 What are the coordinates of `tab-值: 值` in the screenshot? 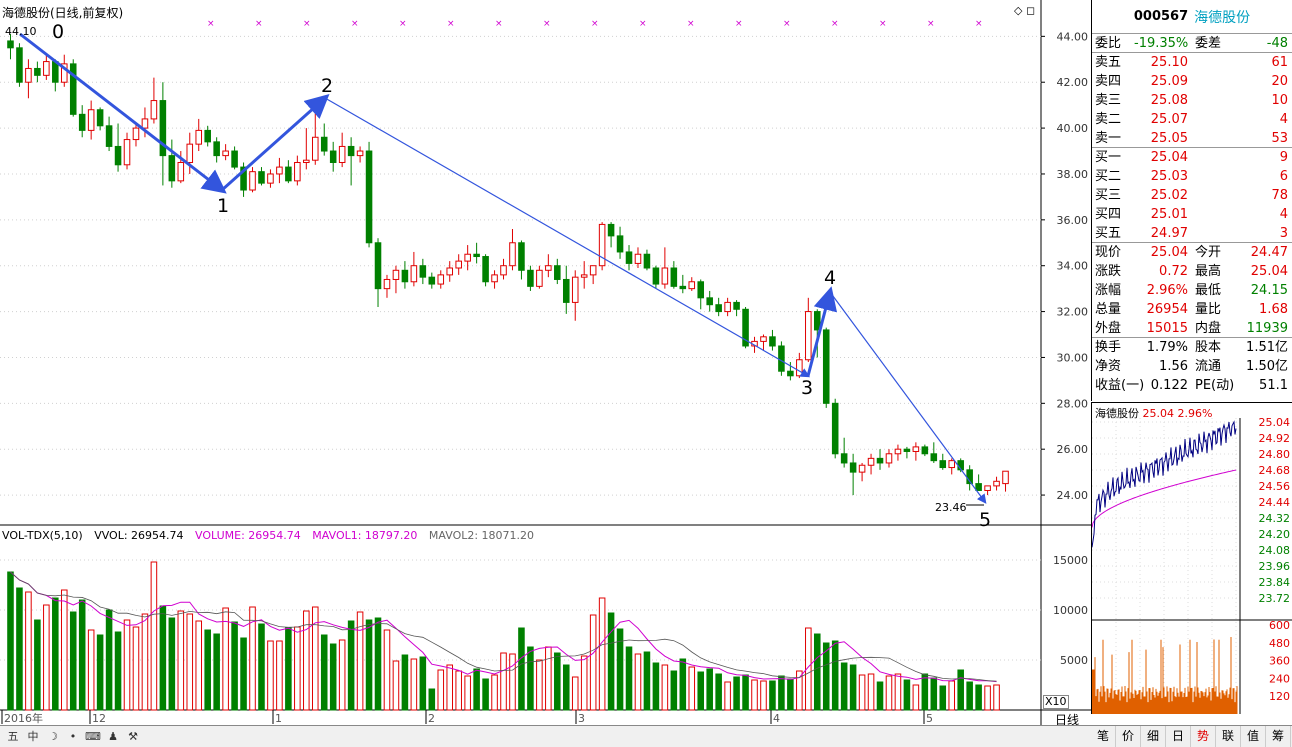 It's located at (1253, 736).